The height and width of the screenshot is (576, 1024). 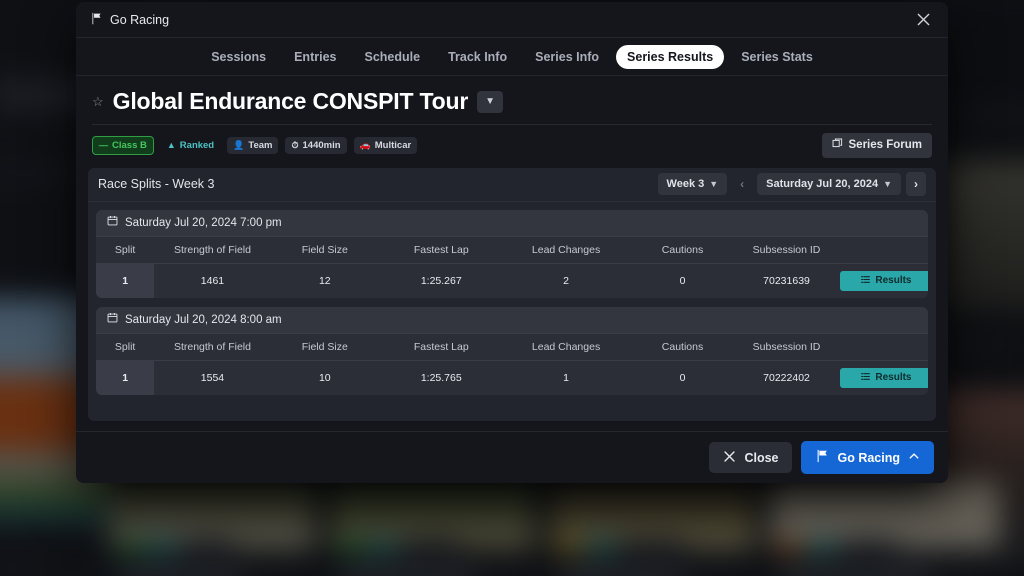 I want to click on week-selector: Week 3 ▼, so click(x=692, y=184).